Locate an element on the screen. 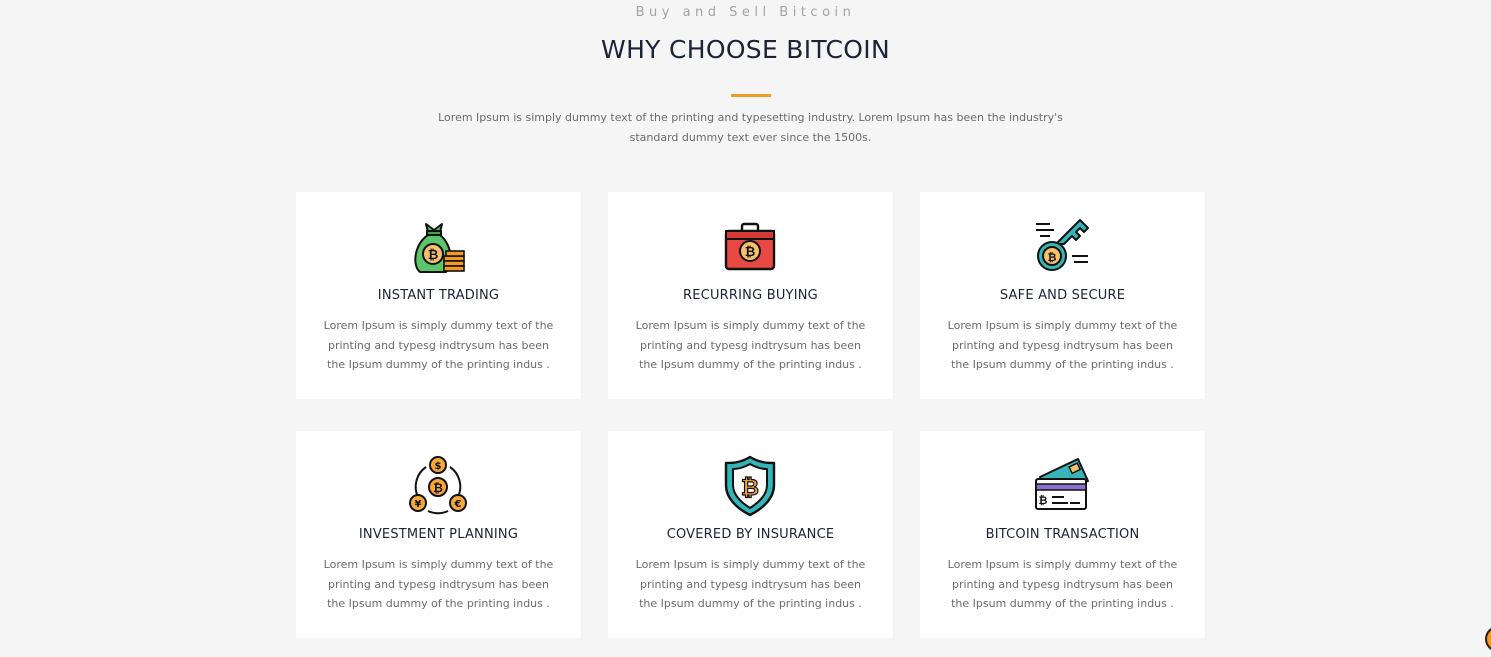  feature-title: BITCOIN TRANSACTION is located at coordinates (1062, 534).